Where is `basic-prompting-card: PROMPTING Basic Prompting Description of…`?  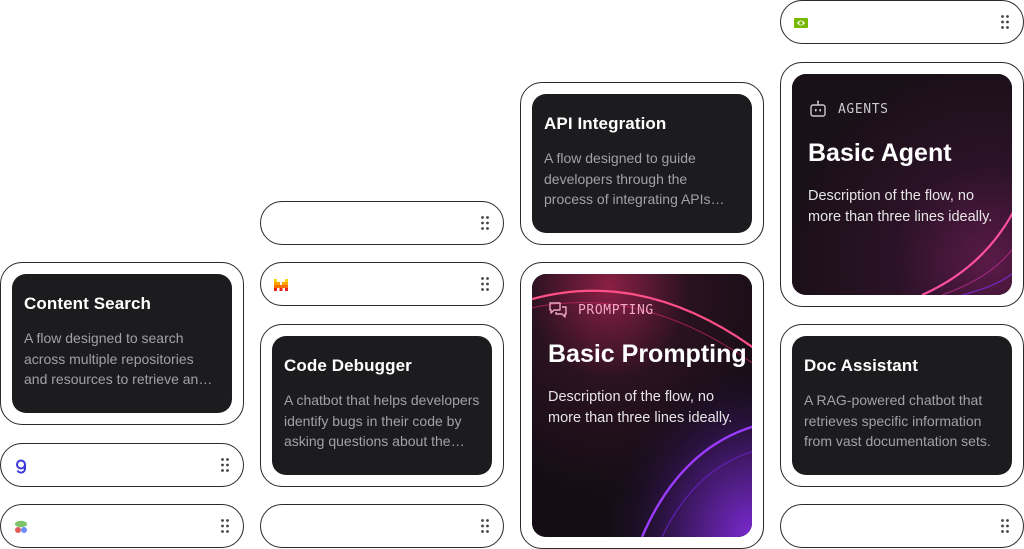 basic-prompting-card: PROMPTING Basic Prompting Description of… is located at coordinates (642, 405).